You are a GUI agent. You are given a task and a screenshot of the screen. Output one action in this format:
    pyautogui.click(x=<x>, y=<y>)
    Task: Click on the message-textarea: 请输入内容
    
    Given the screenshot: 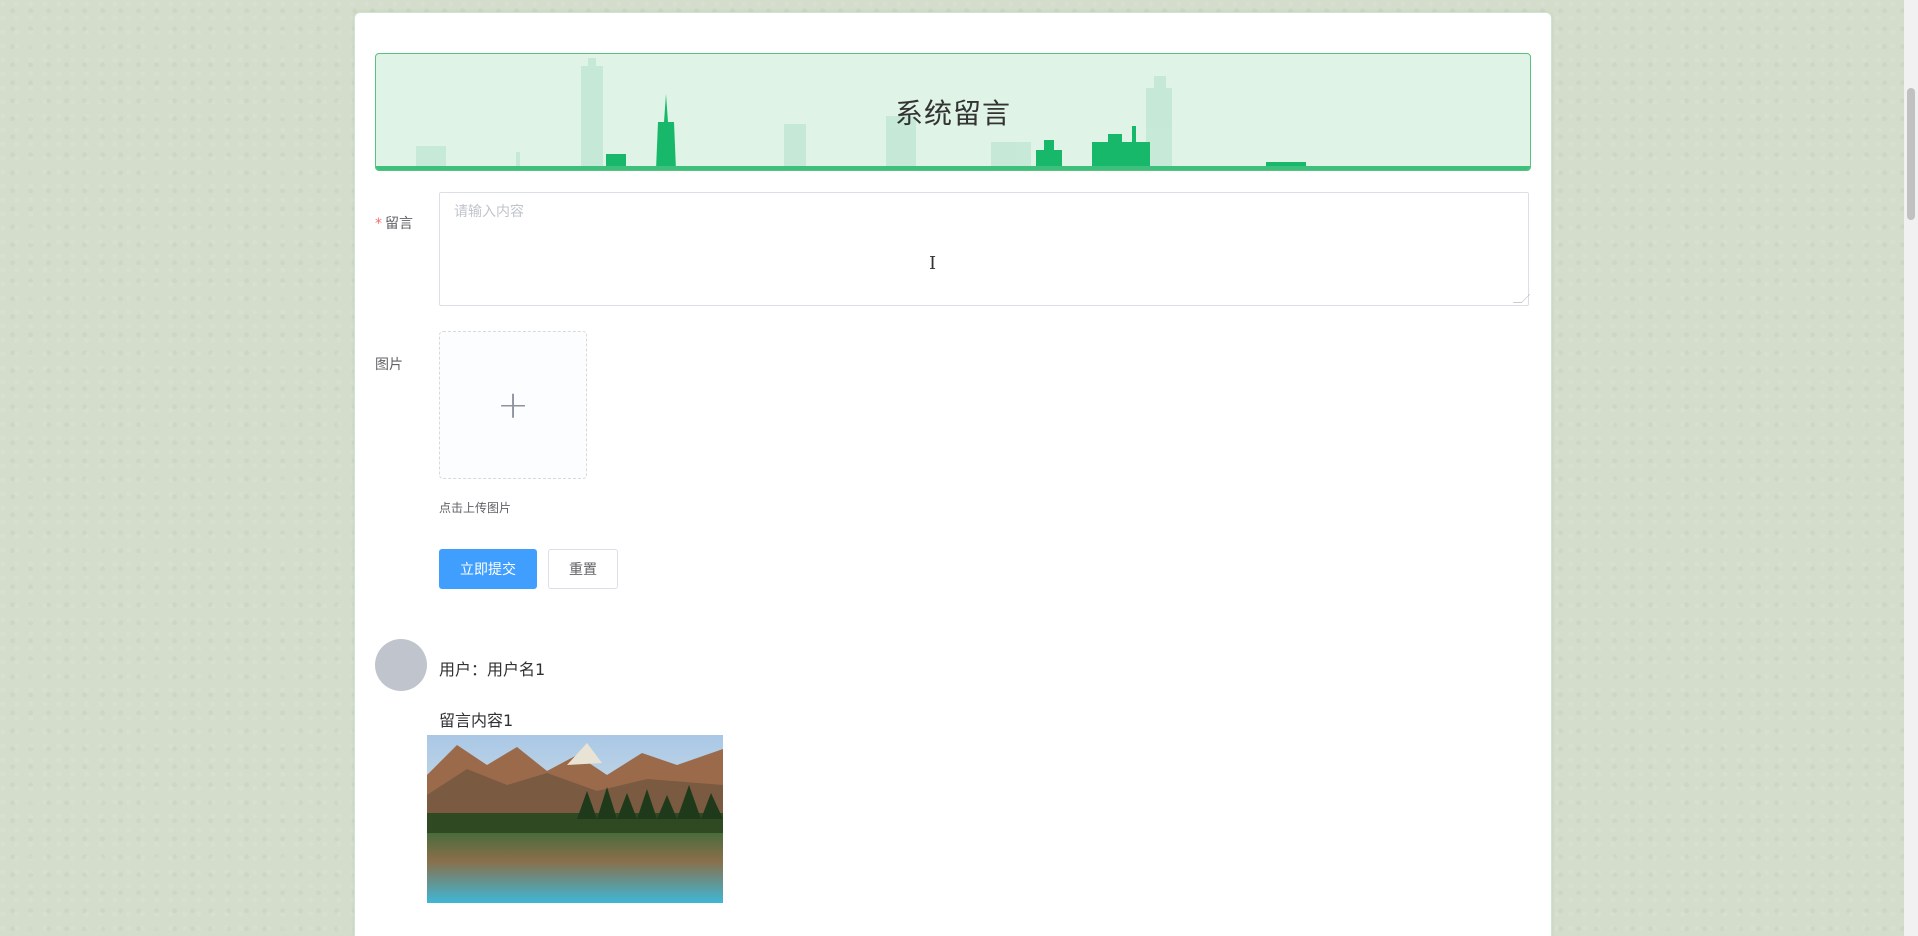 What is the action you would take?
    pyautogui.click(x=985, y=249)
    